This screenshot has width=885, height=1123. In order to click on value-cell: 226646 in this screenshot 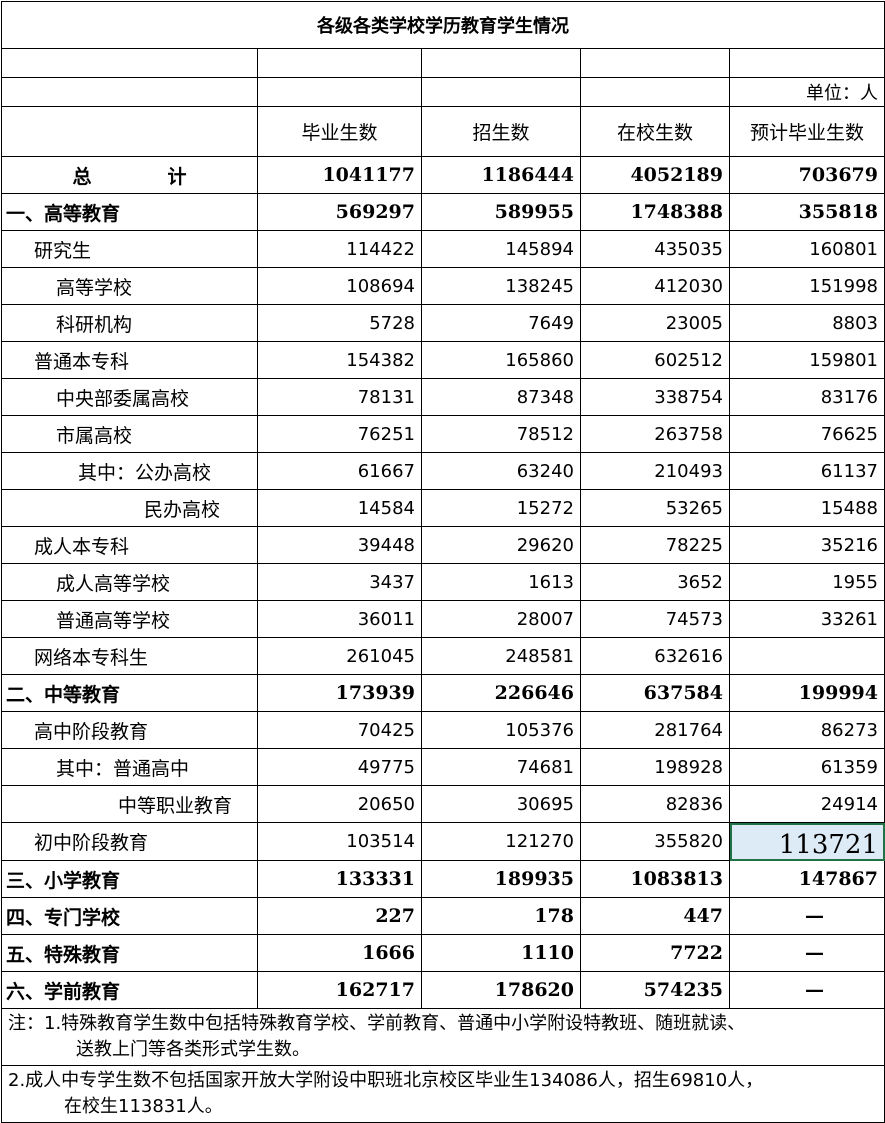, I will do `click(501, 693)`.